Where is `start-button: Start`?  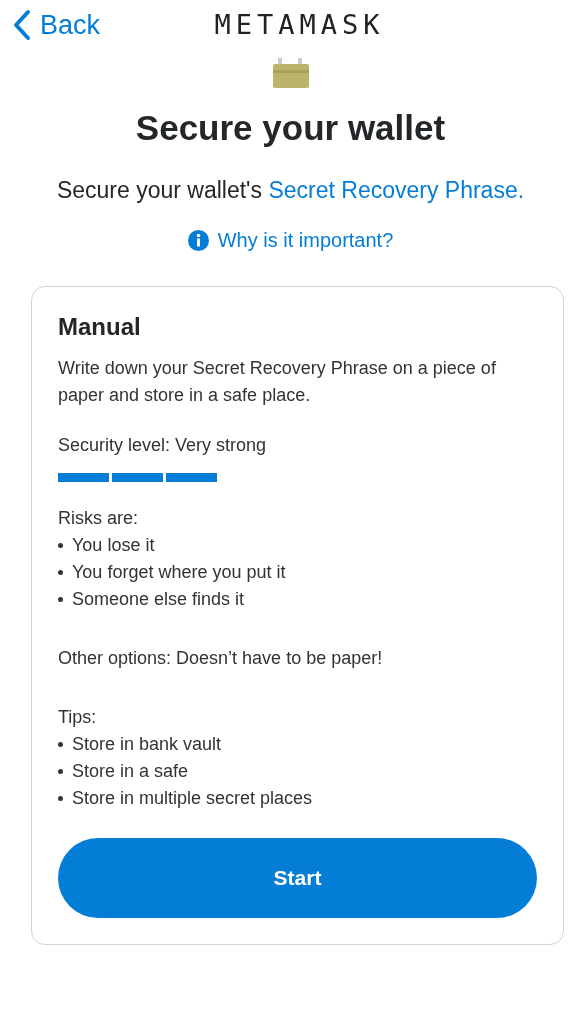
start-button: Start is located at coordinates (297, 877).